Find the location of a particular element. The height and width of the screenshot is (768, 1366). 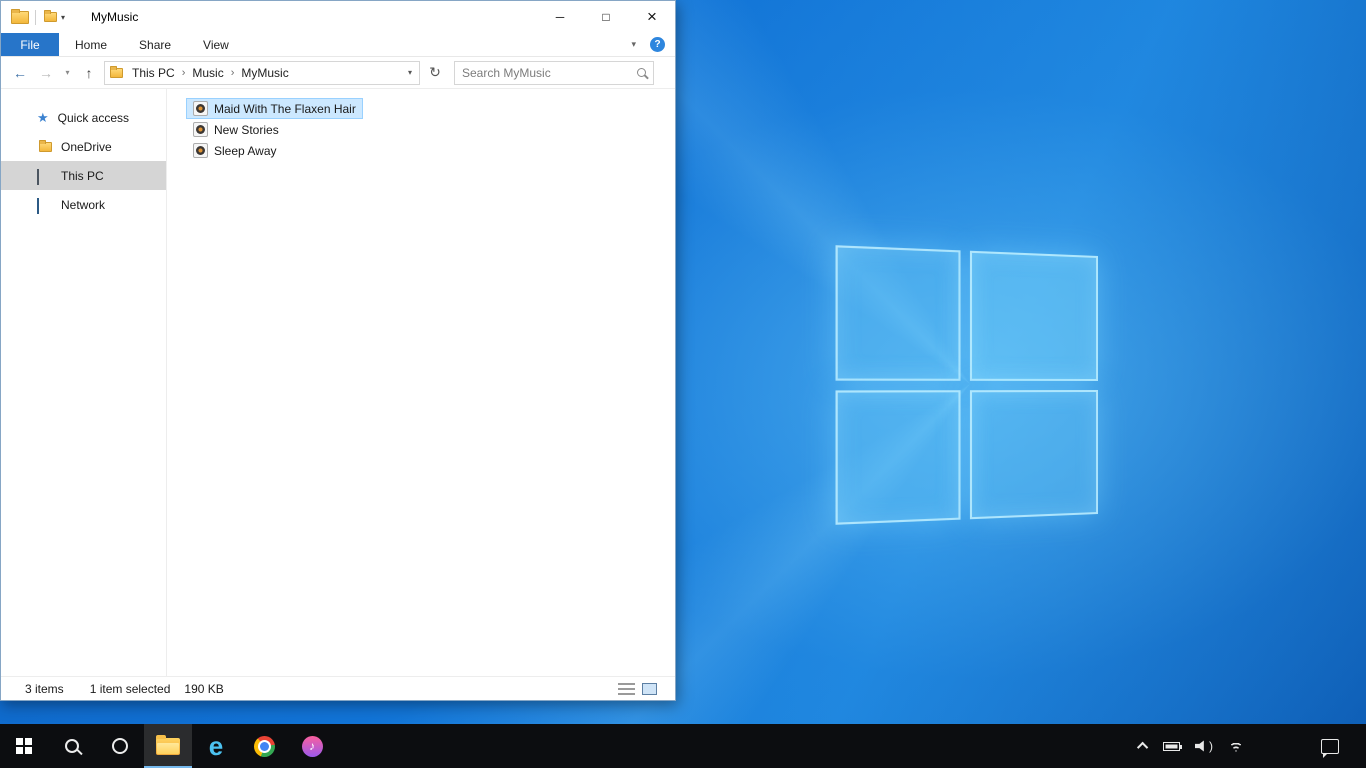

up-button: ↑ is located at coordinates (89, 73).